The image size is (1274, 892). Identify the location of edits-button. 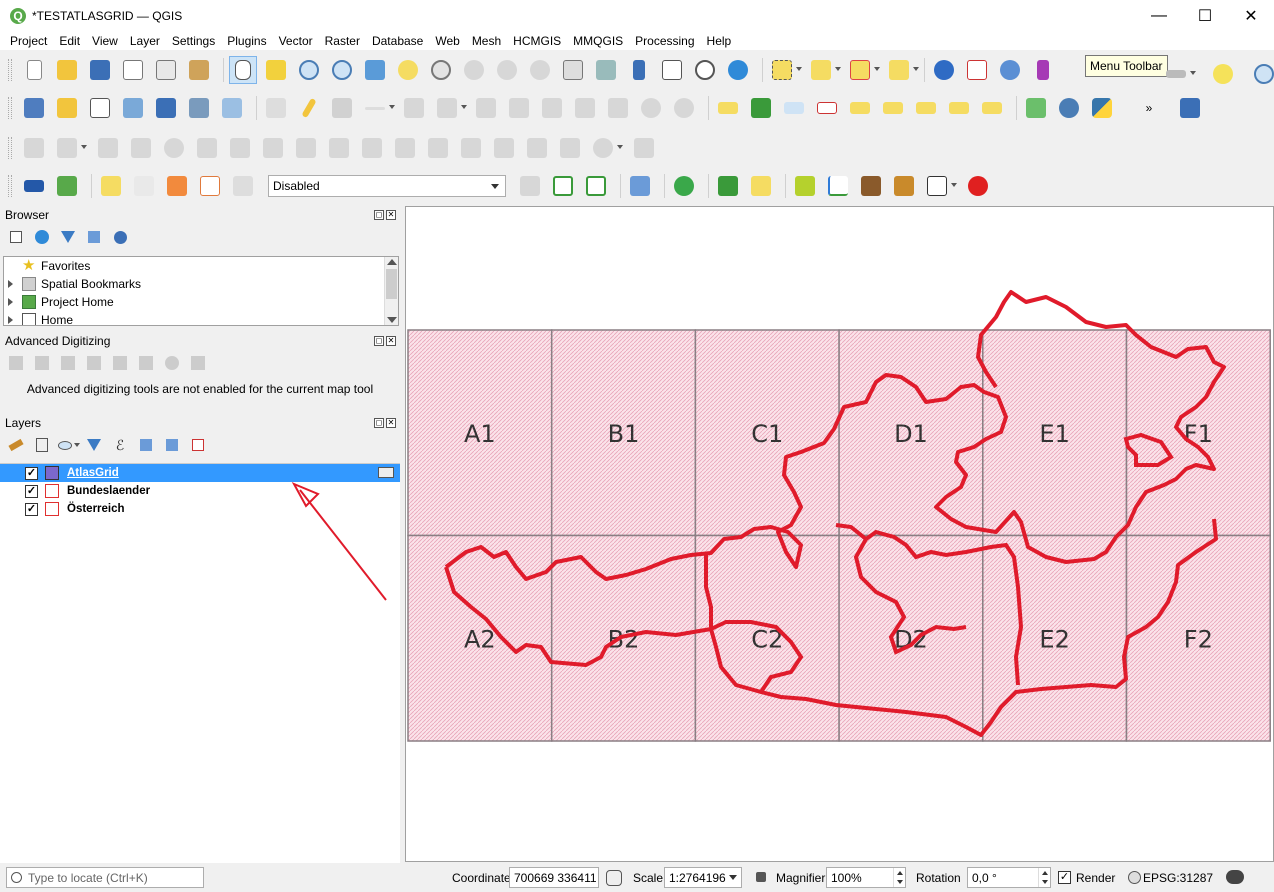
(276, 108).